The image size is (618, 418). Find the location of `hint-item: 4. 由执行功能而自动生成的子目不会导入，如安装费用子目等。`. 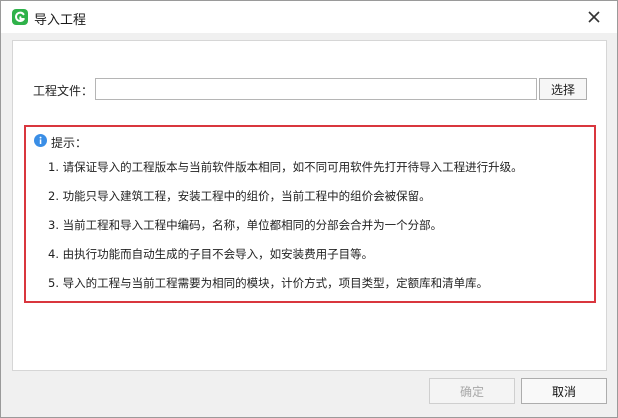

hint-item: 4. 由执行功能而自动生成的子目不会导入，如安装费用子目等。 is located at coordinates (211, 254).